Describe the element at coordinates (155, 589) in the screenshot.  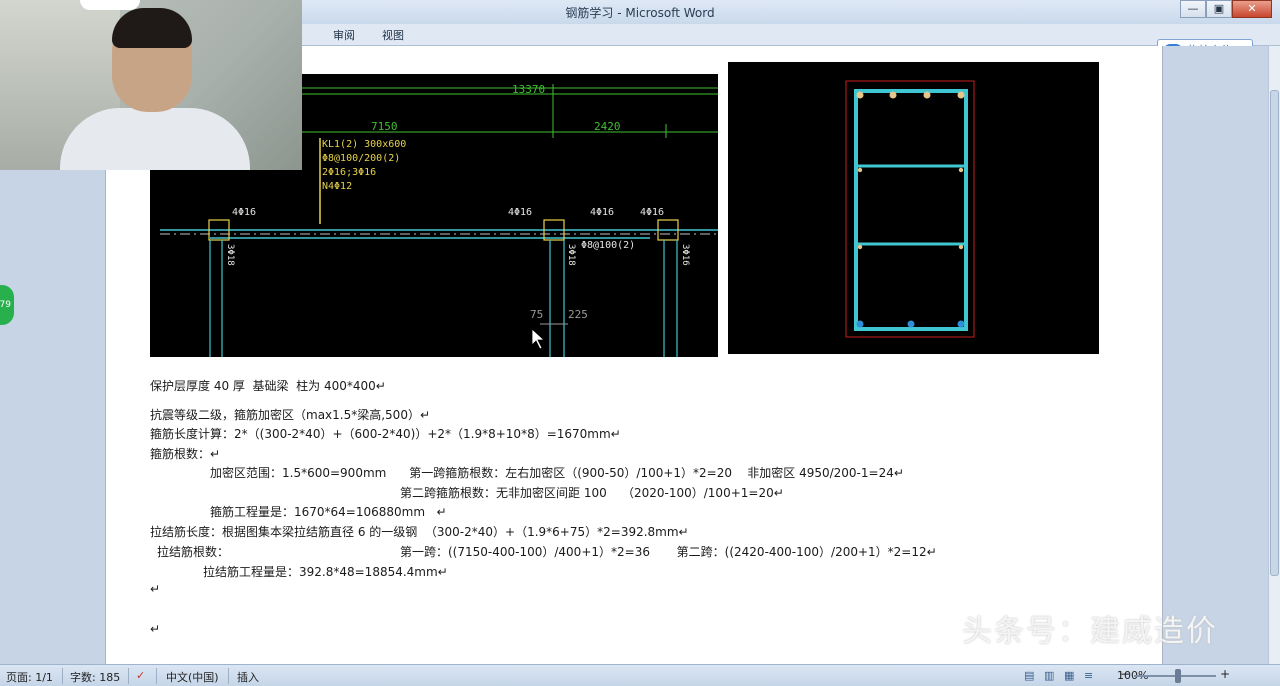
I see `doc-line-12: ↵` at that location.